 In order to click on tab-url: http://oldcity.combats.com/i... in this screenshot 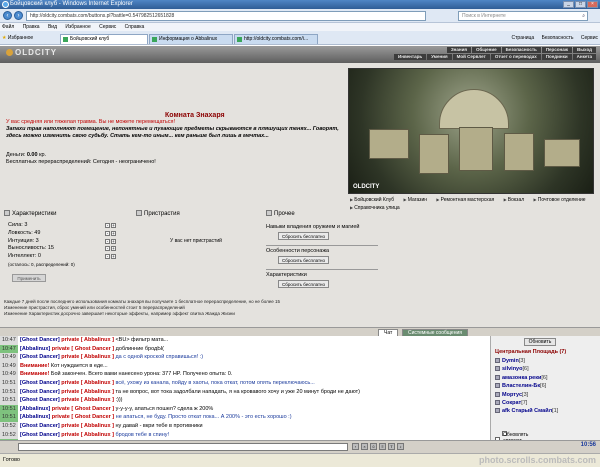, I will do `click(276, 39)`.